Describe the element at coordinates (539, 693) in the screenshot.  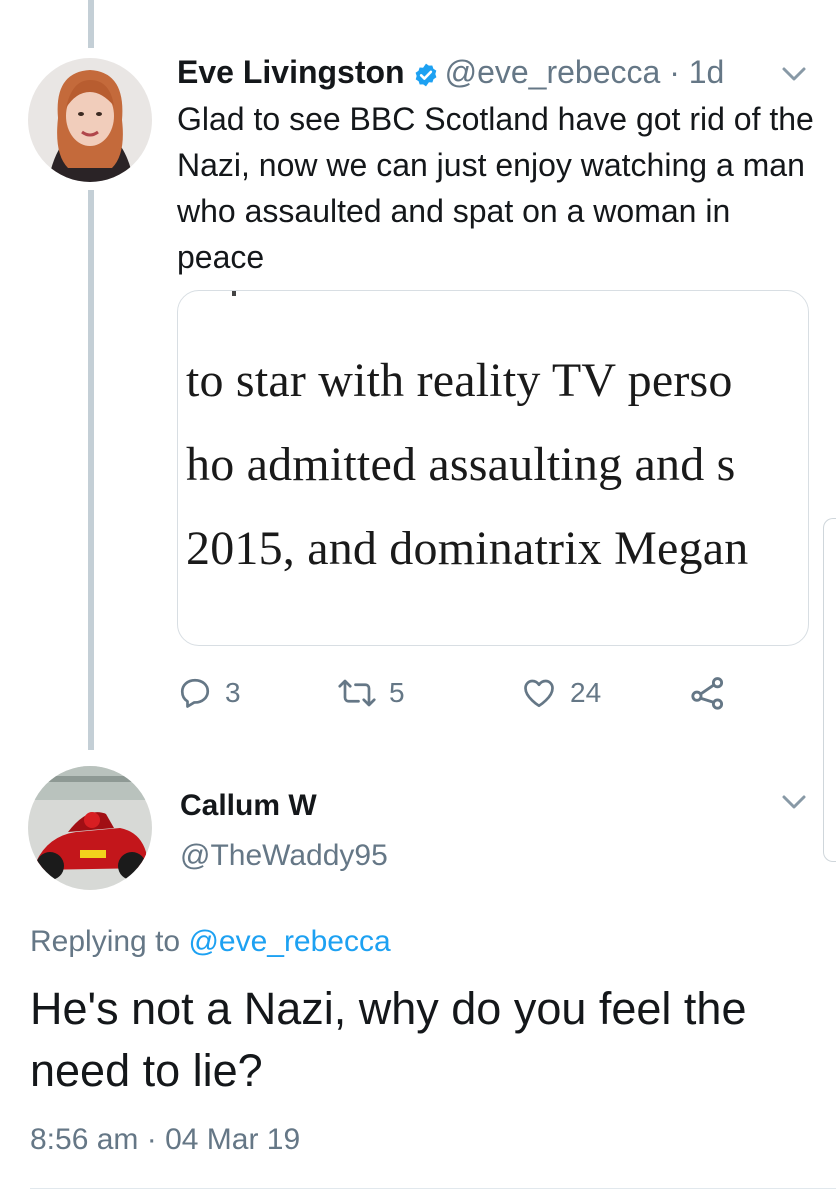
I see `like-icon` at that location.